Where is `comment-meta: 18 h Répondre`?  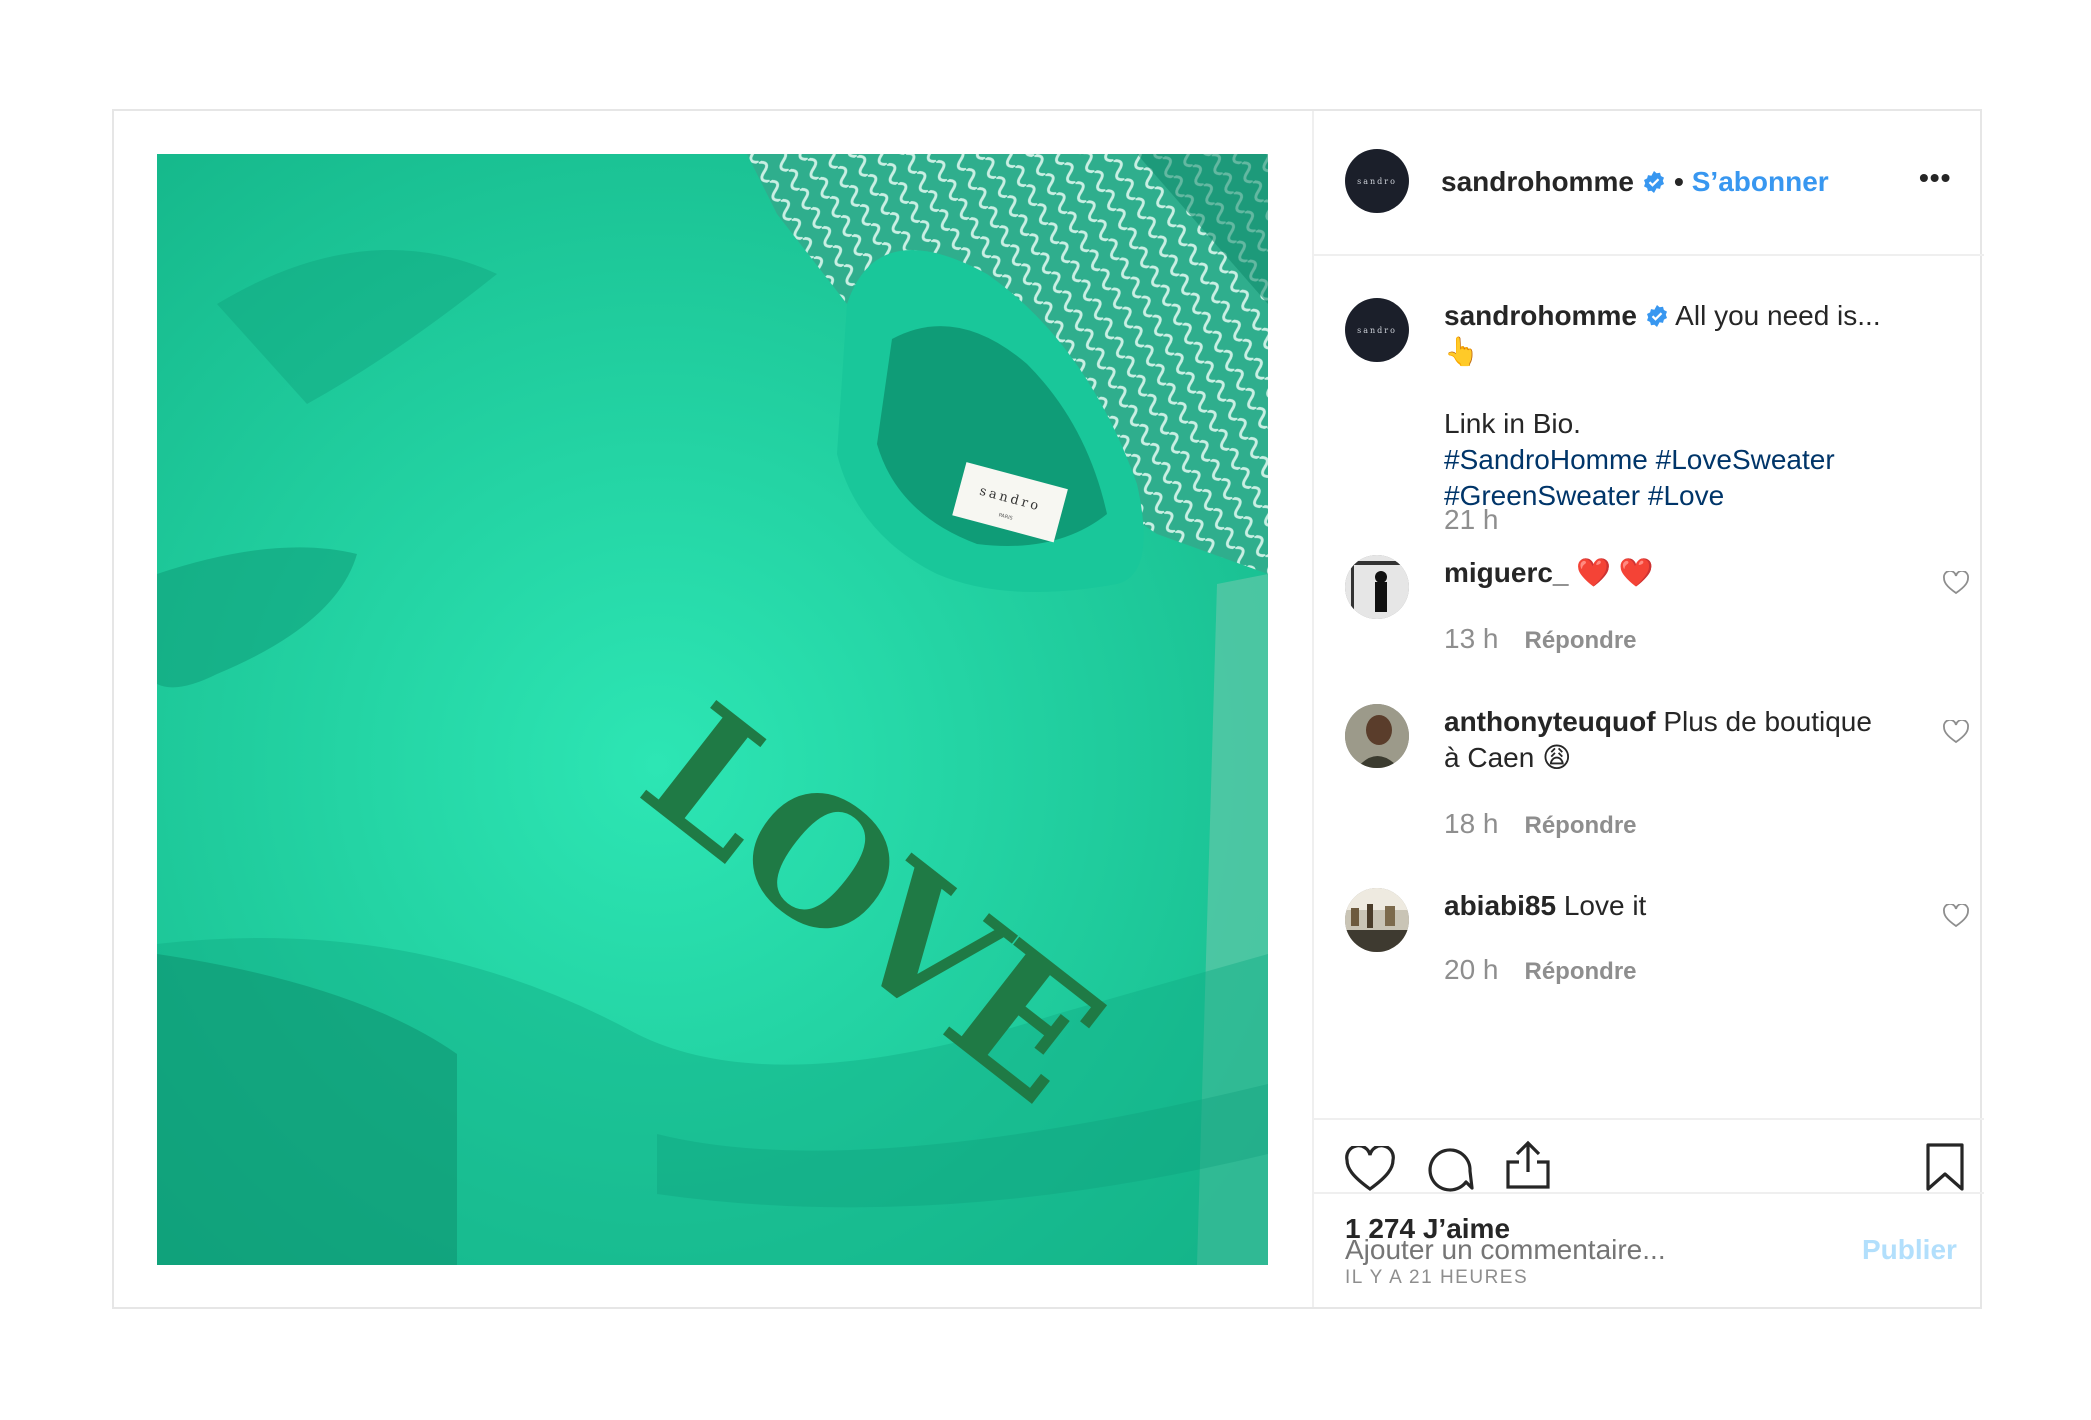
comment-meta: 18 h Répondre is located at coordinates (1540, 824).